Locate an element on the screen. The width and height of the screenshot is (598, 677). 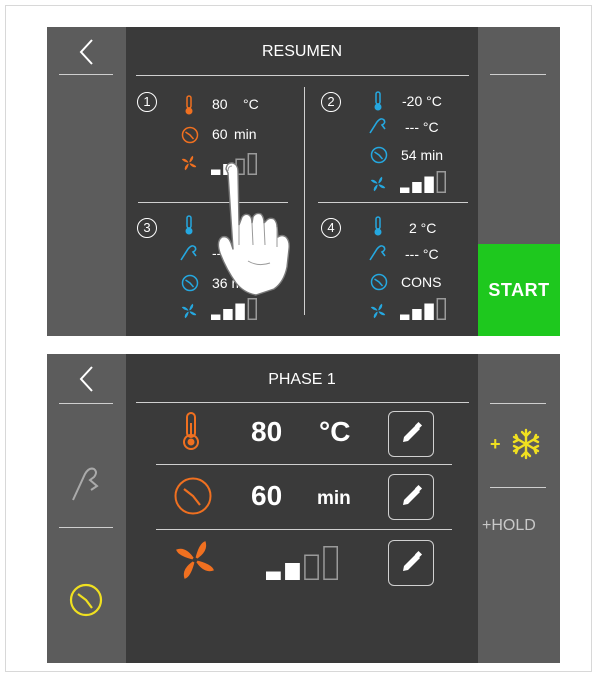
right-sidebar: START is located at coordinates (519, 181).